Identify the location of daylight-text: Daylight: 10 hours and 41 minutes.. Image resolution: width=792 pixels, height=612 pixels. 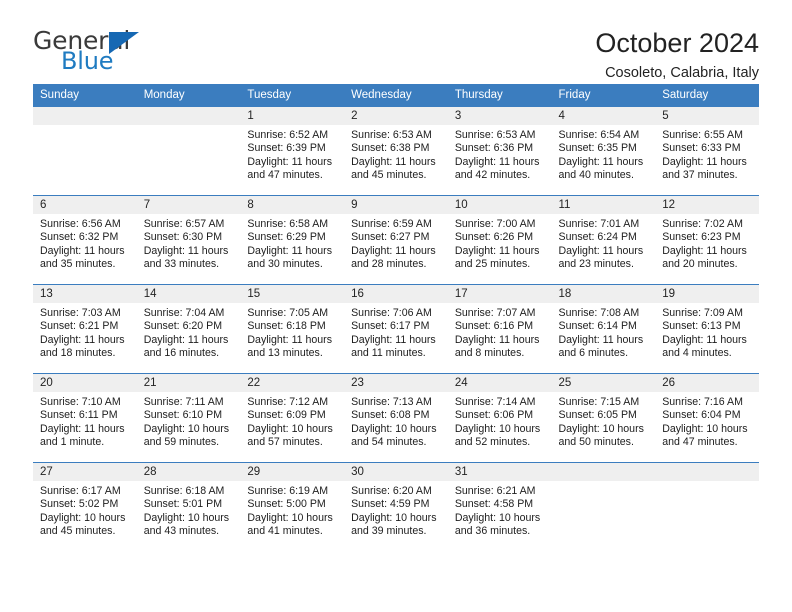
(290, 524).